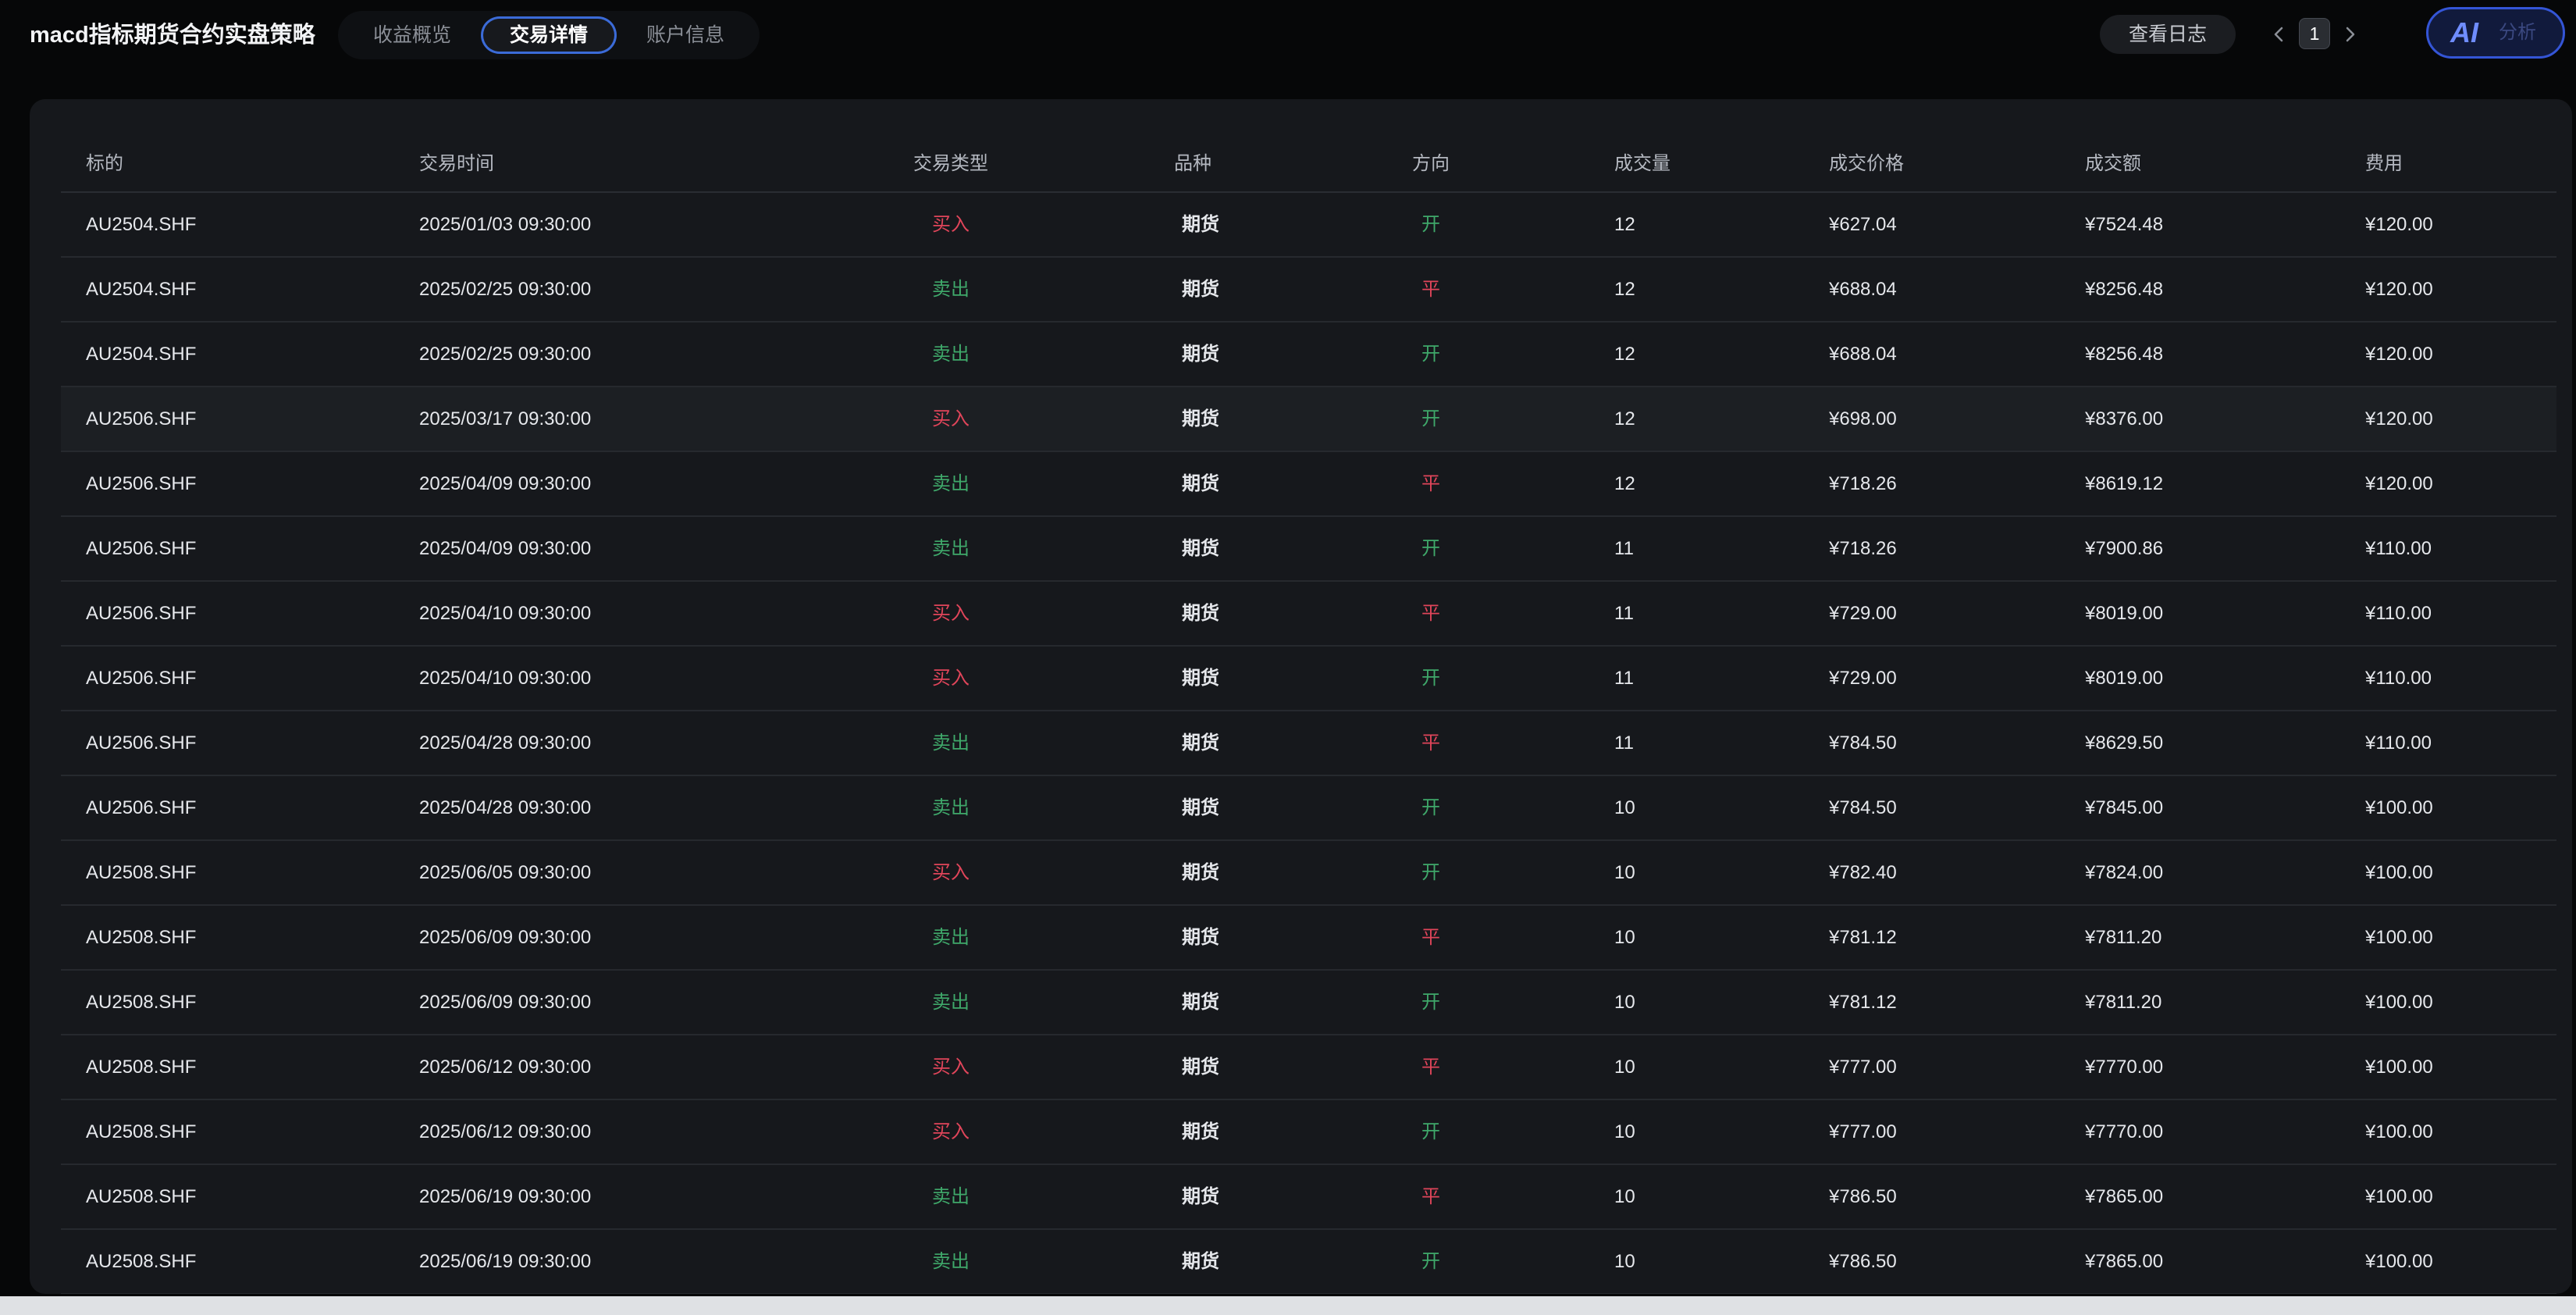  I want to click on cell-amount: ¥7811.20, so click(2123, 1002).